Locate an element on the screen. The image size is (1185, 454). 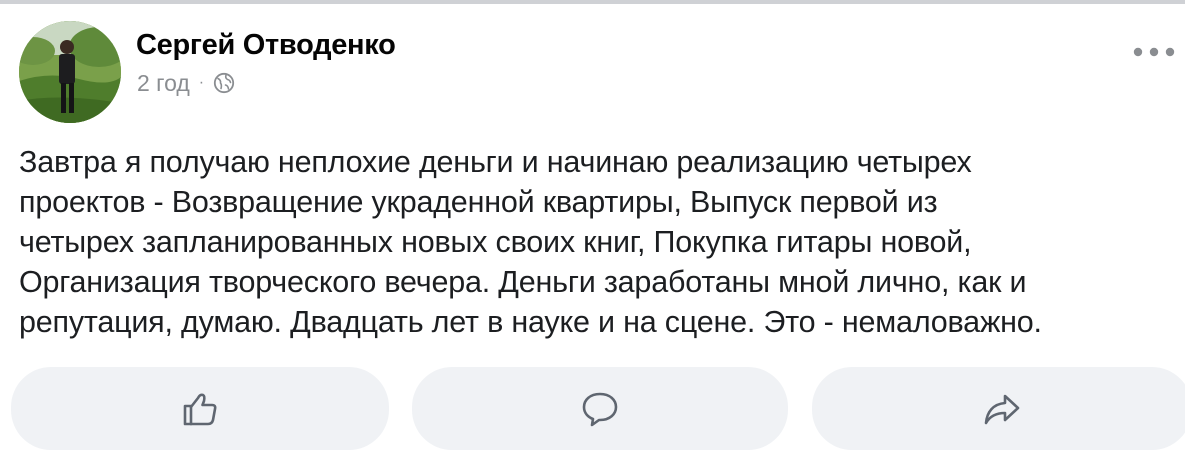
comment-icon is located at coordinates (600, 409).